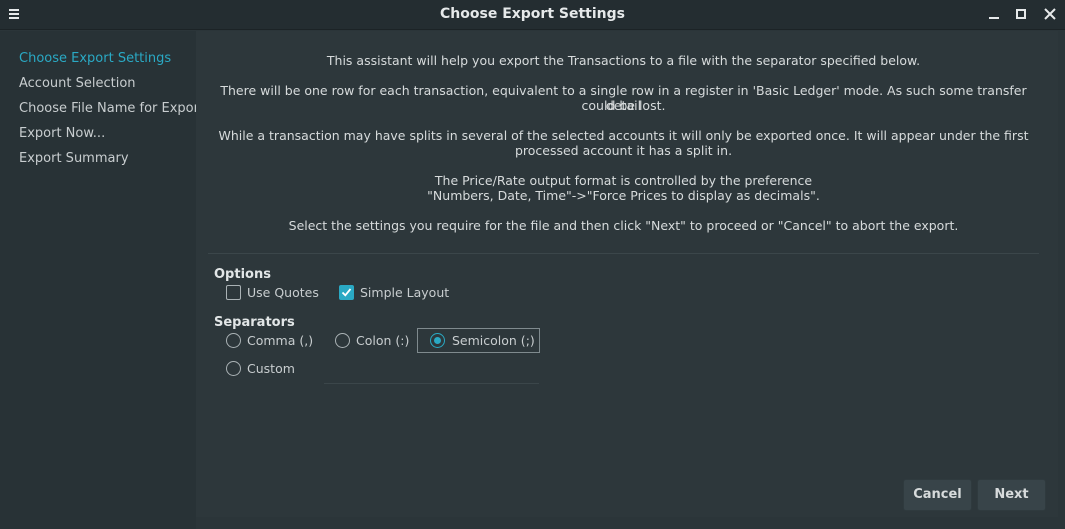  I want to click on close-icon, so click(1050, 14).